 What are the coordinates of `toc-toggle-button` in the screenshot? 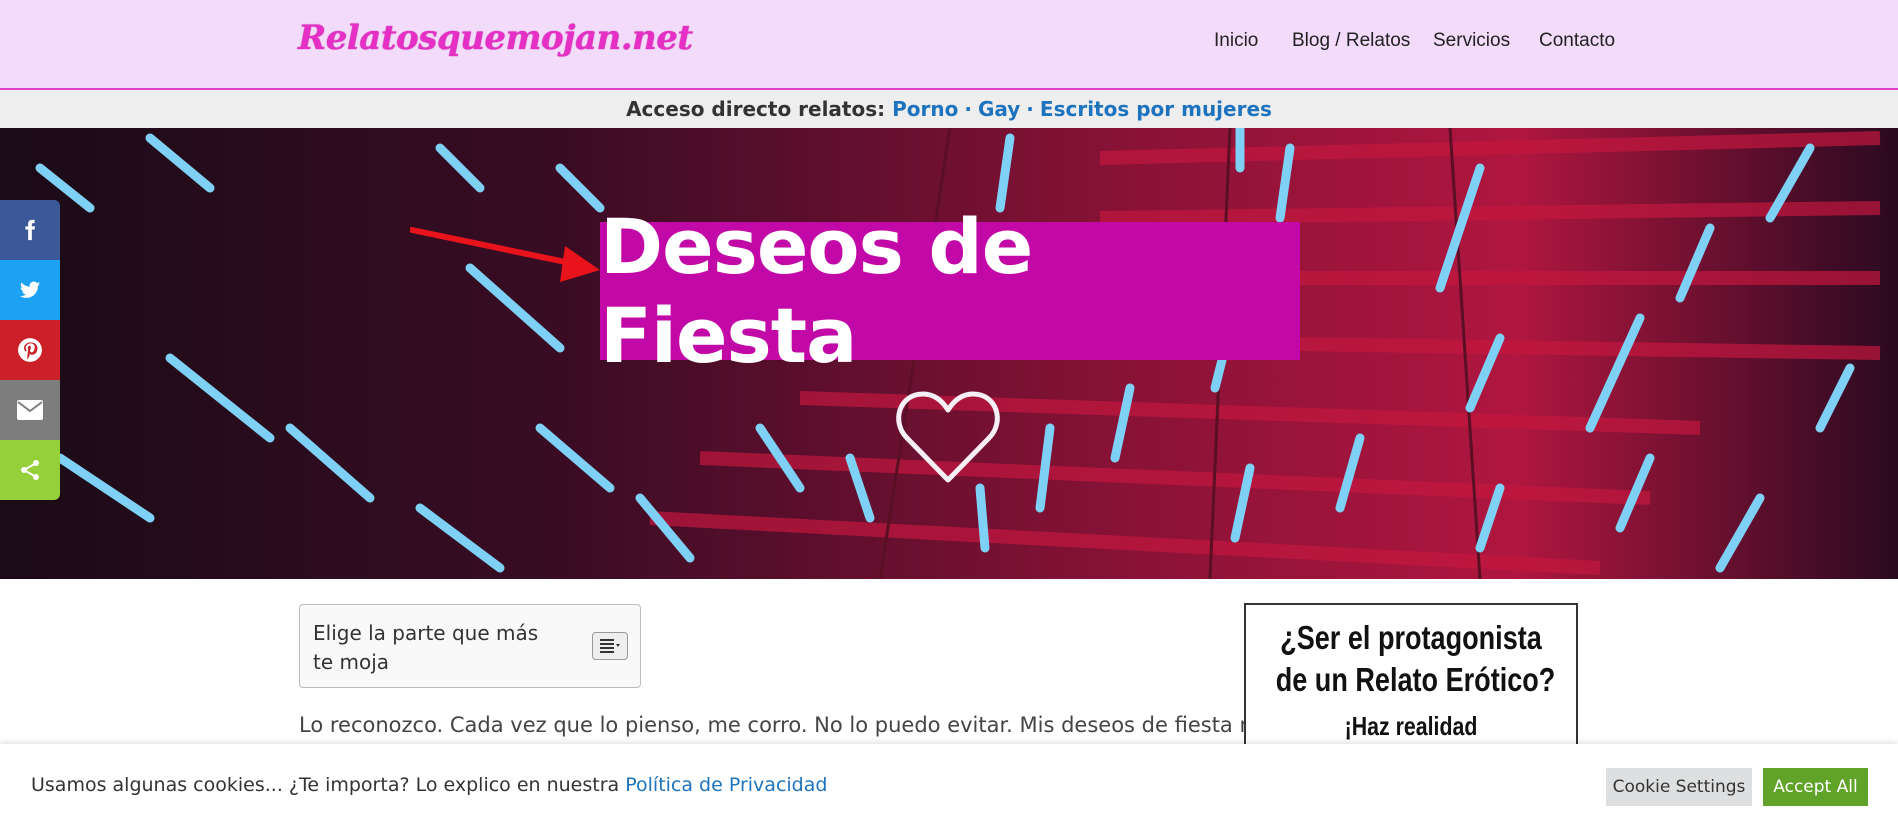 It's located at (610, 646).